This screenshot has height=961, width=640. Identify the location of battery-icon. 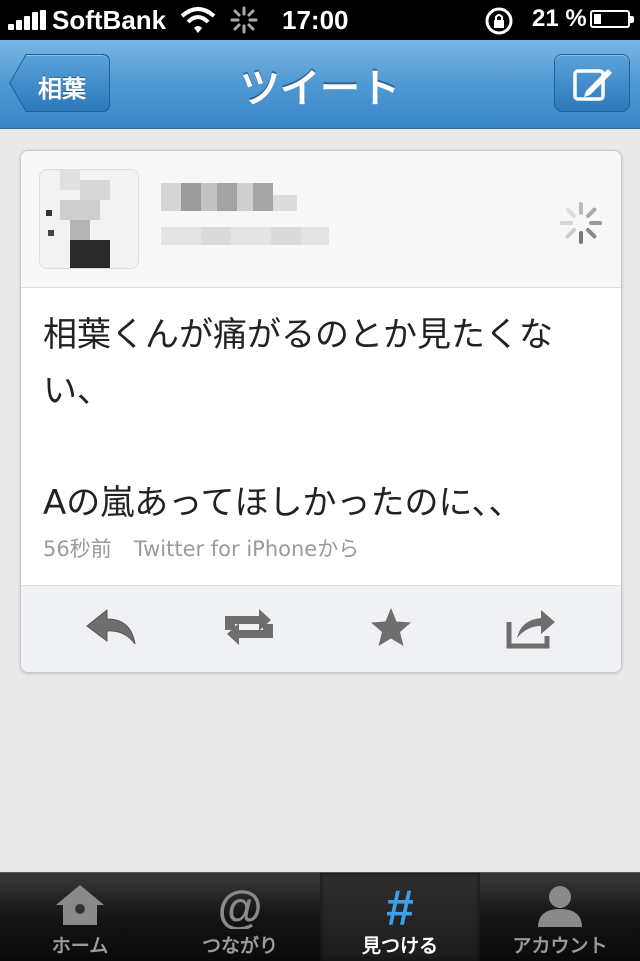
(612, 19).